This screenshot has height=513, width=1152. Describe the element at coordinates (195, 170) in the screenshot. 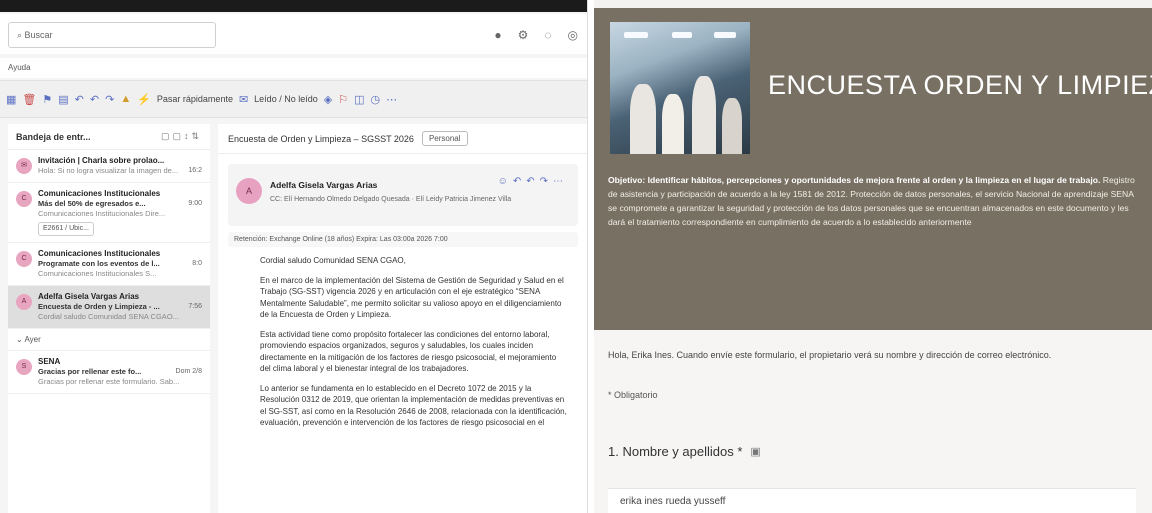

I see `item-date: 16:2` at that location.